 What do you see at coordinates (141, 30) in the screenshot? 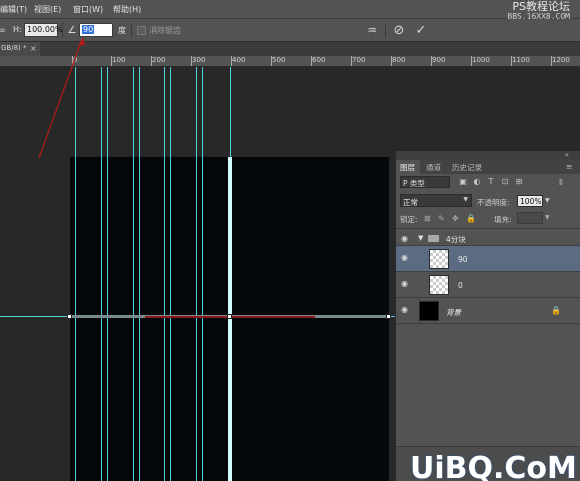
I see `antialias-checkbox` at bounding box center [141, 30].